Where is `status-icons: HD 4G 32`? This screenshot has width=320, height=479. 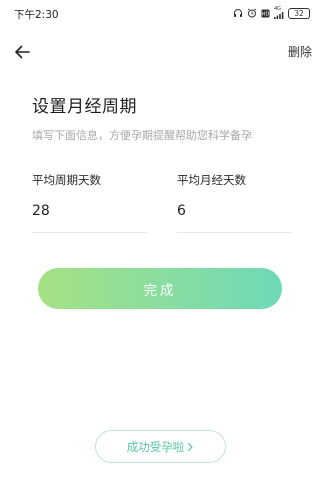
status-icons: HD 4G 32 is located at coordinates (271, 13).